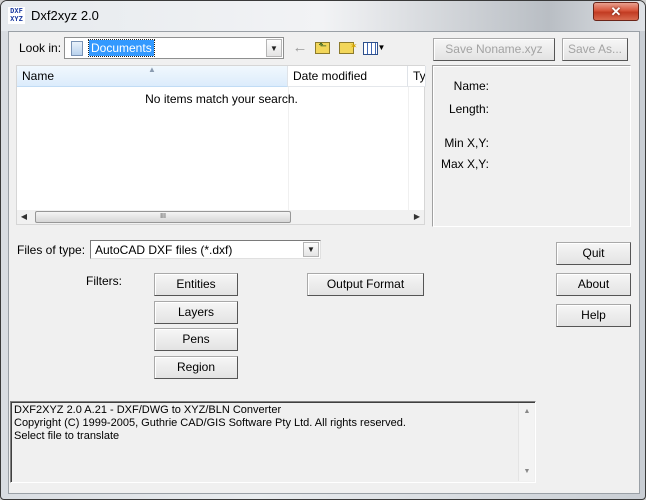 The height and width of the screenshot is (500, 646). What do you see at coordinates (527, 412) in the screenshot?
I see `scroll-up-icon: ▲` at bounding box center [527, 412].